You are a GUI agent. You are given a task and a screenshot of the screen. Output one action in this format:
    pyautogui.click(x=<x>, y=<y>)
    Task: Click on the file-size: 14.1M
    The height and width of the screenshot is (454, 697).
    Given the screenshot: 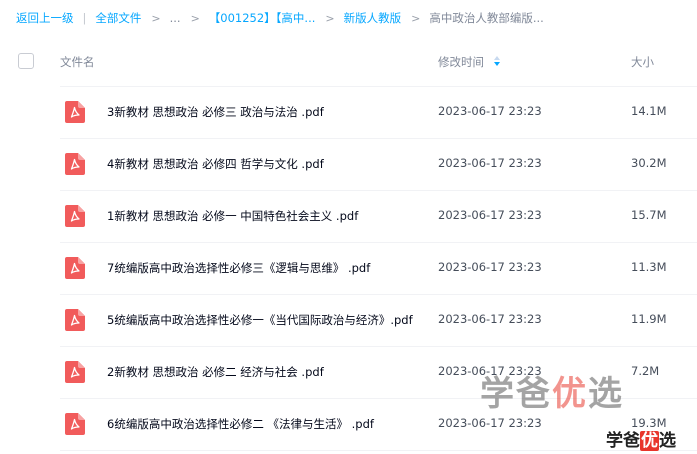 What is the action you would take?
    pyautogui.click(x=649, y=111)
    